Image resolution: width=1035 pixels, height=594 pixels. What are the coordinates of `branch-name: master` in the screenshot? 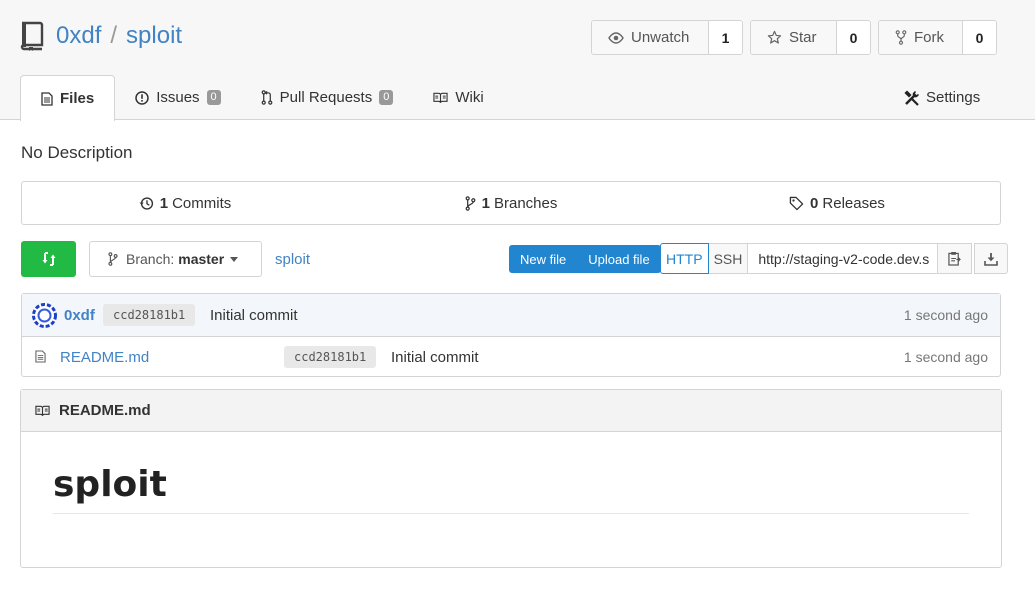 It's located at (201, 259).